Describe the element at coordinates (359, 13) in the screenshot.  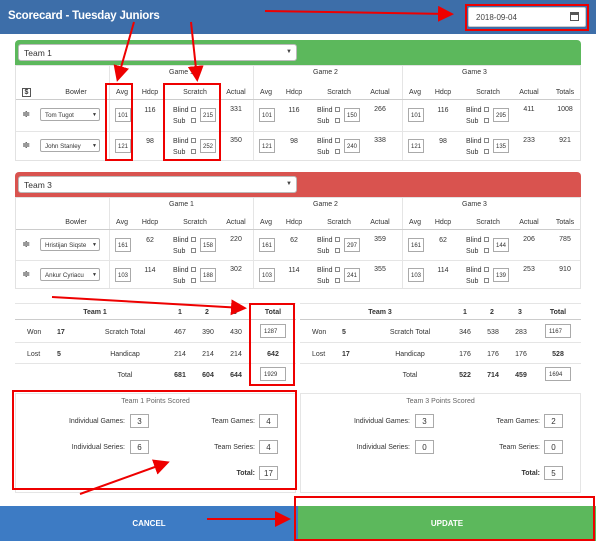
I see `arrow-date` at that location.